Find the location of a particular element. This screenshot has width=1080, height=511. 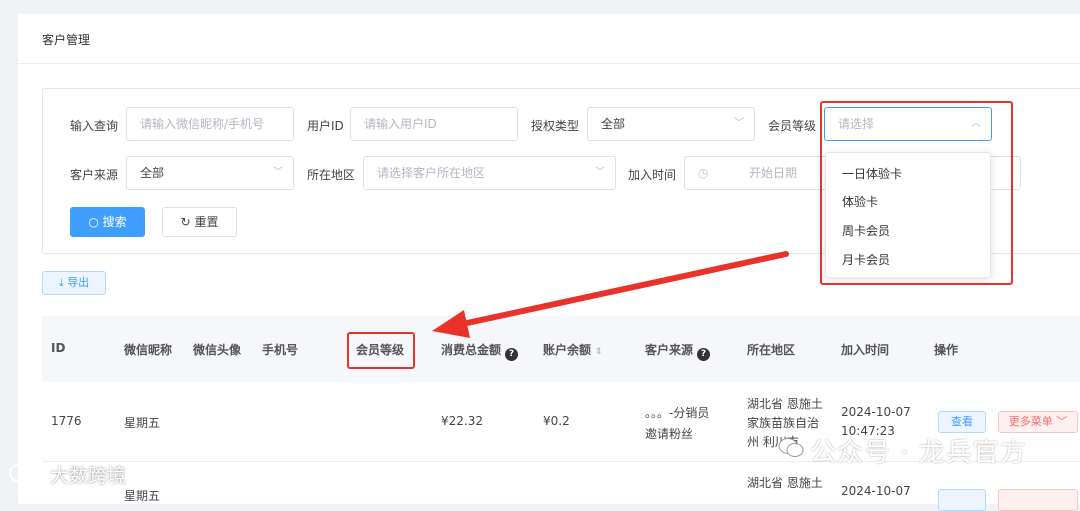

annotation-arrow is located at coordinates (610, 294).